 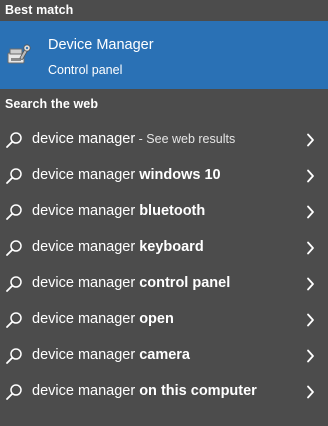 I want to click on web-result-text: device manager windows 10, so click(x=126, y=175).